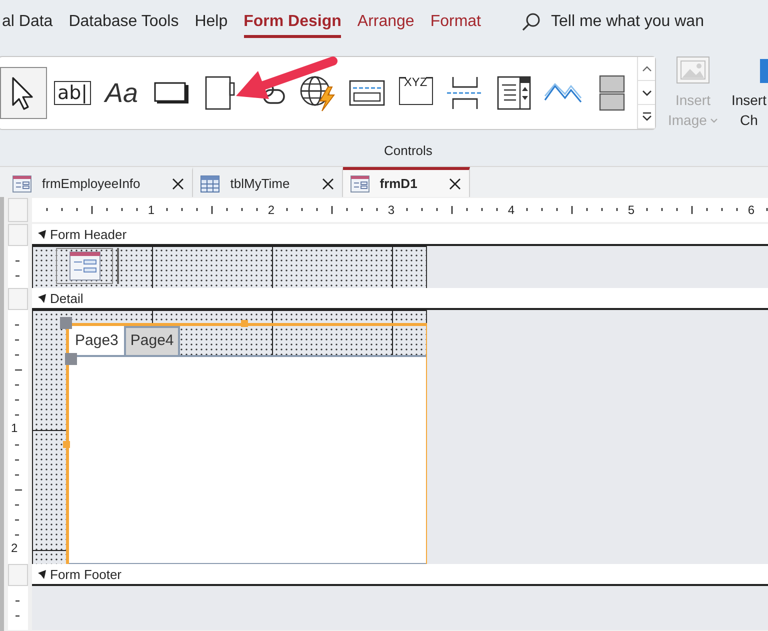 This screenshot has height=631, width=768. What do you see at coordinates (385, 22) in the screenshot?
I see `ribbon-tab: Arrange` at bounding box center [385, 22].